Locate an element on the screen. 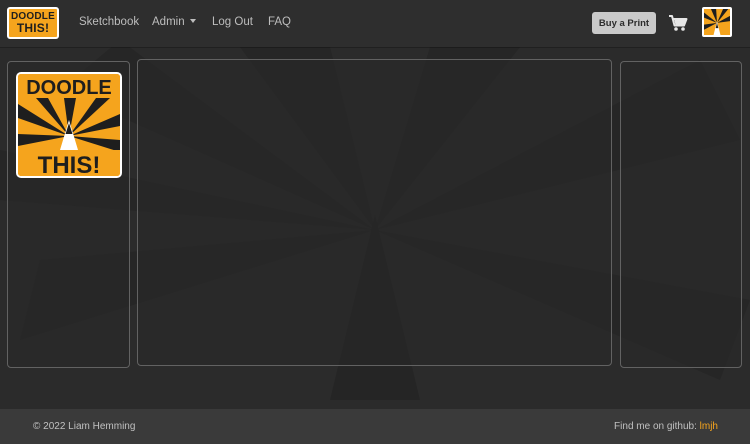  shopping-cart-icon is located at coordinates (678, 23).